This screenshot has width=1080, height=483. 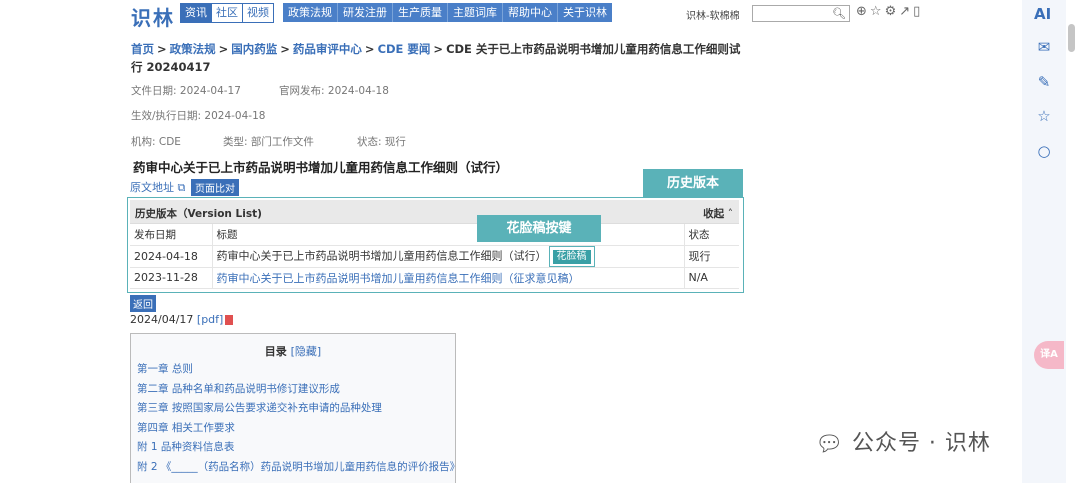 I want to click on header-status: 状态, so click(x=711, y=235).